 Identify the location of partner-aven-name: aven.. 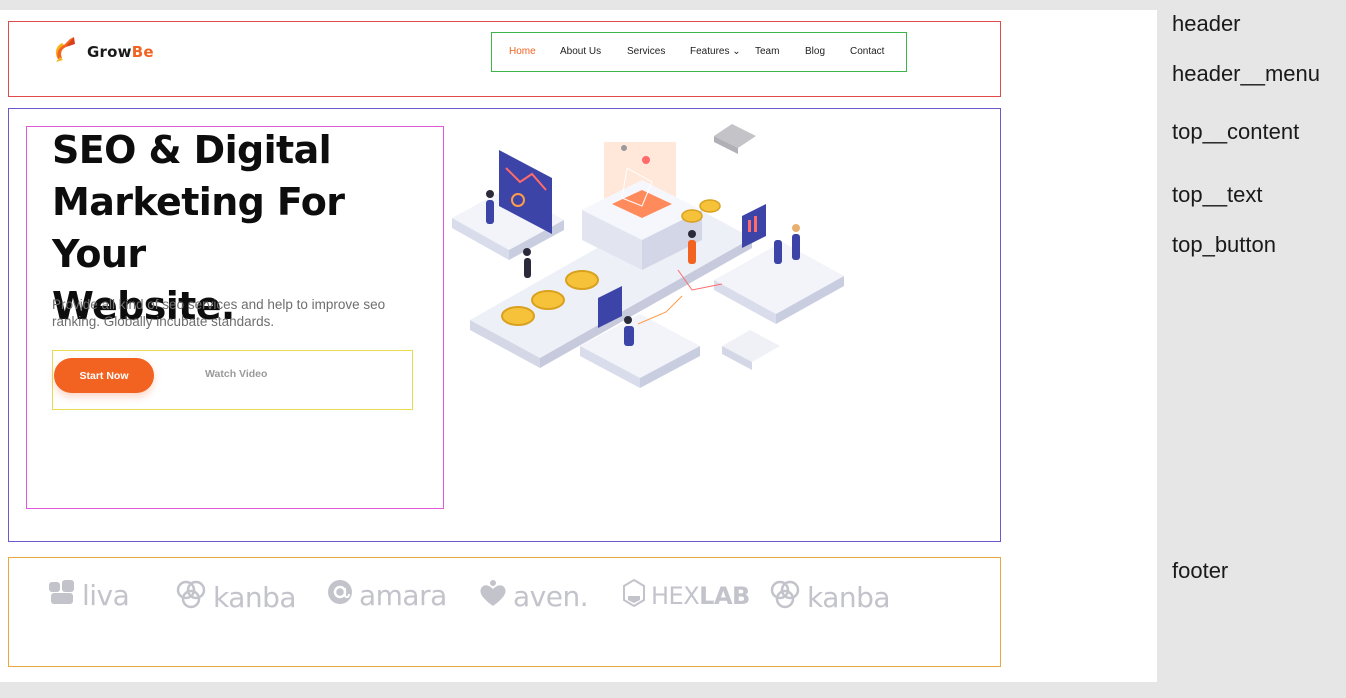
(551, 596).